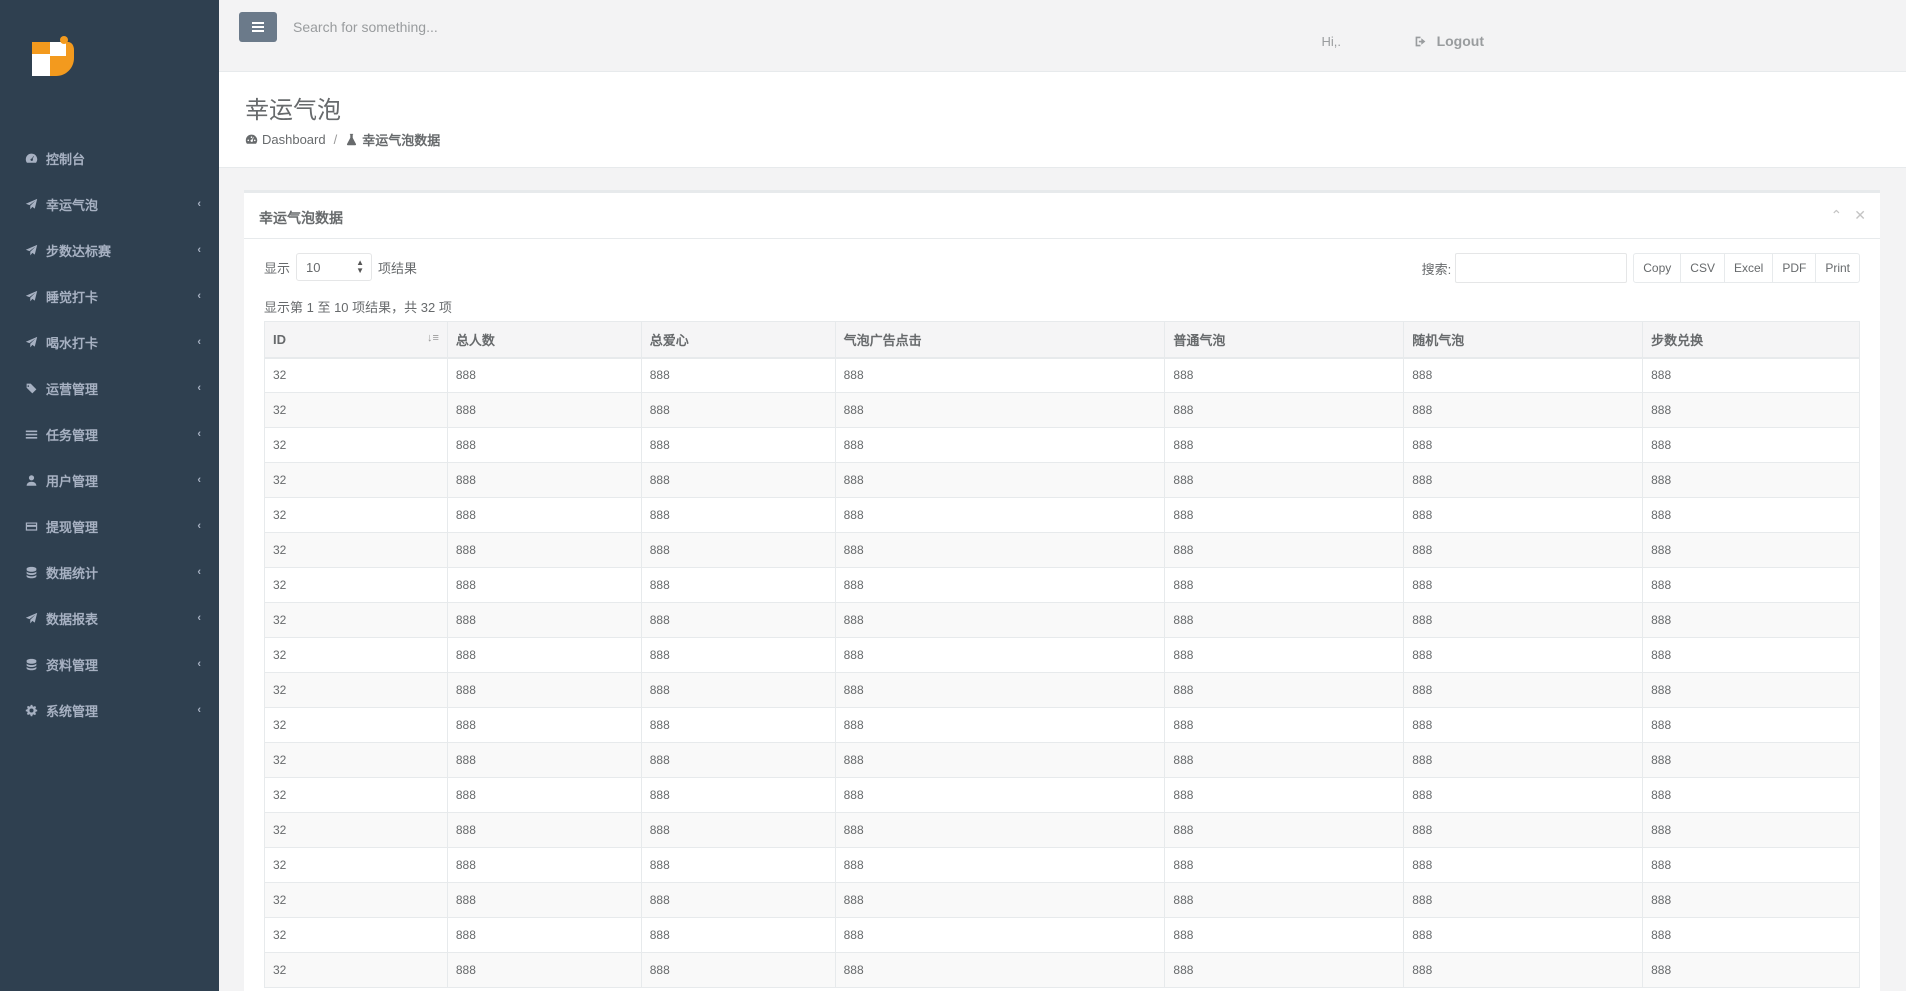  I want to click on sidebar-item-label: 数据统计, so click(72, 573).